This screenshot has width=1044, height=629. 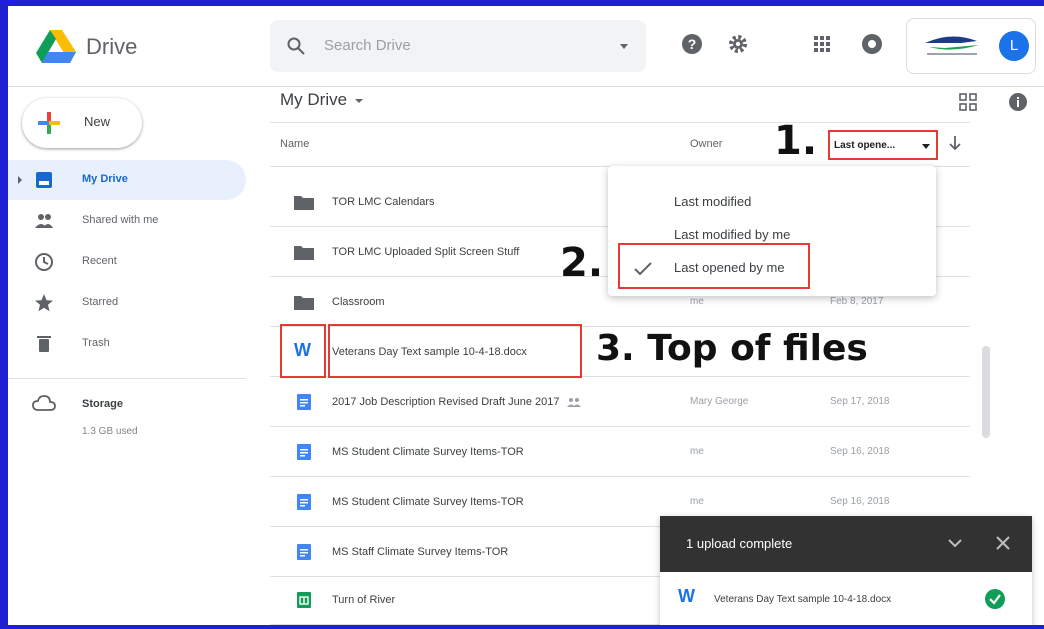 What do you see at coordinates (458, 46) in the screenshot?
I see `search-bar: Search Drive` at bounding box center [458, 46].